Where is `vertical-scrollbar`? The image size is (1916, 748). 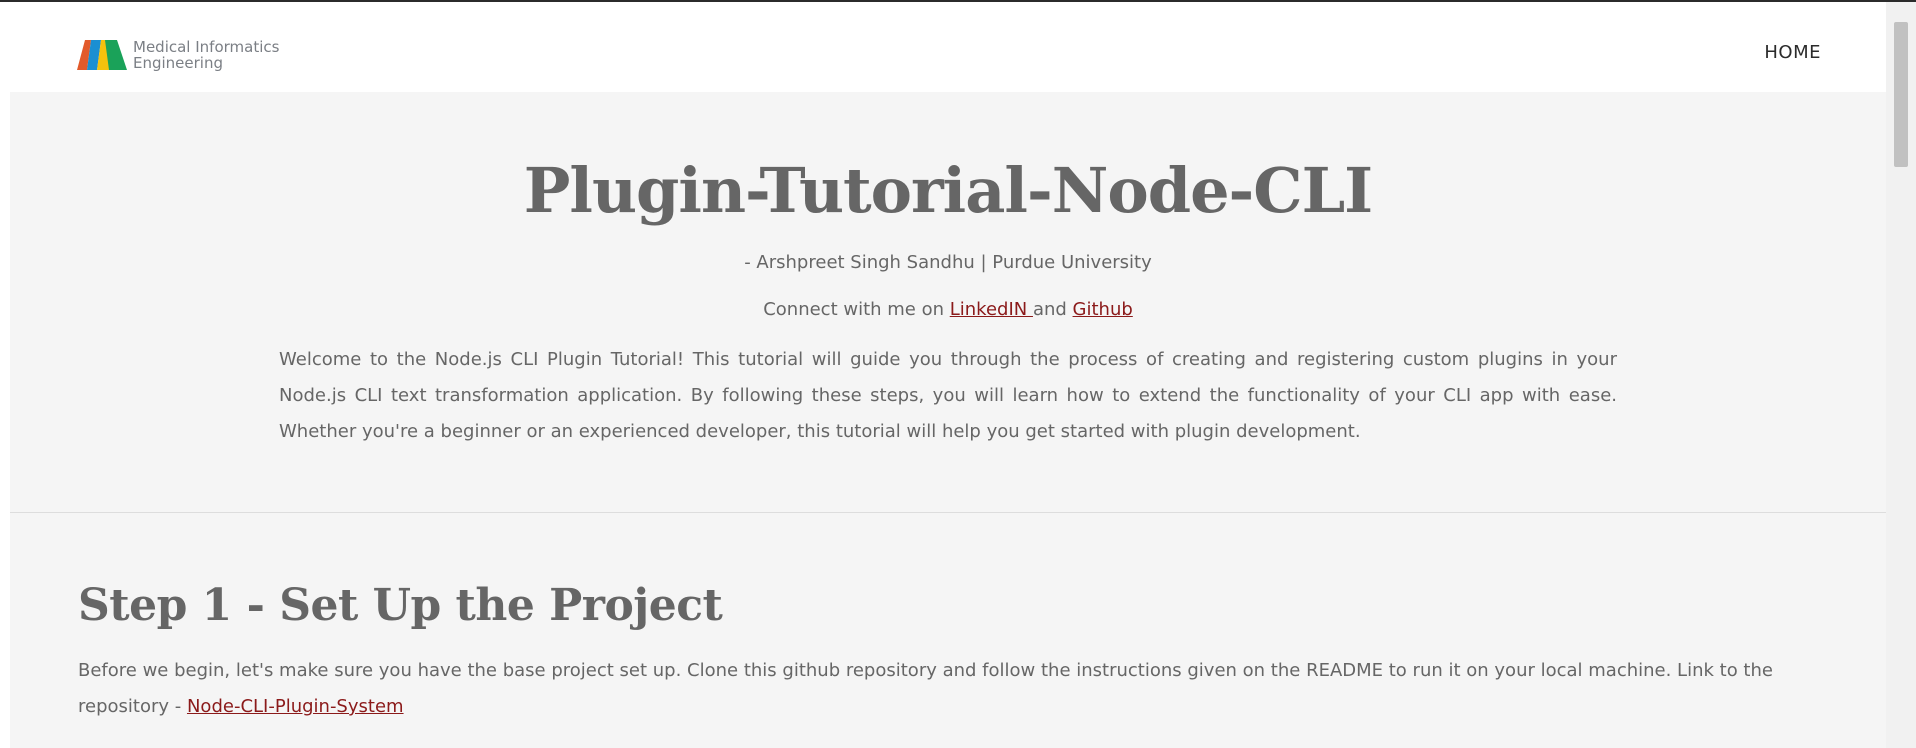 vertical-scrollbar is located at coordinates (1901, 375).